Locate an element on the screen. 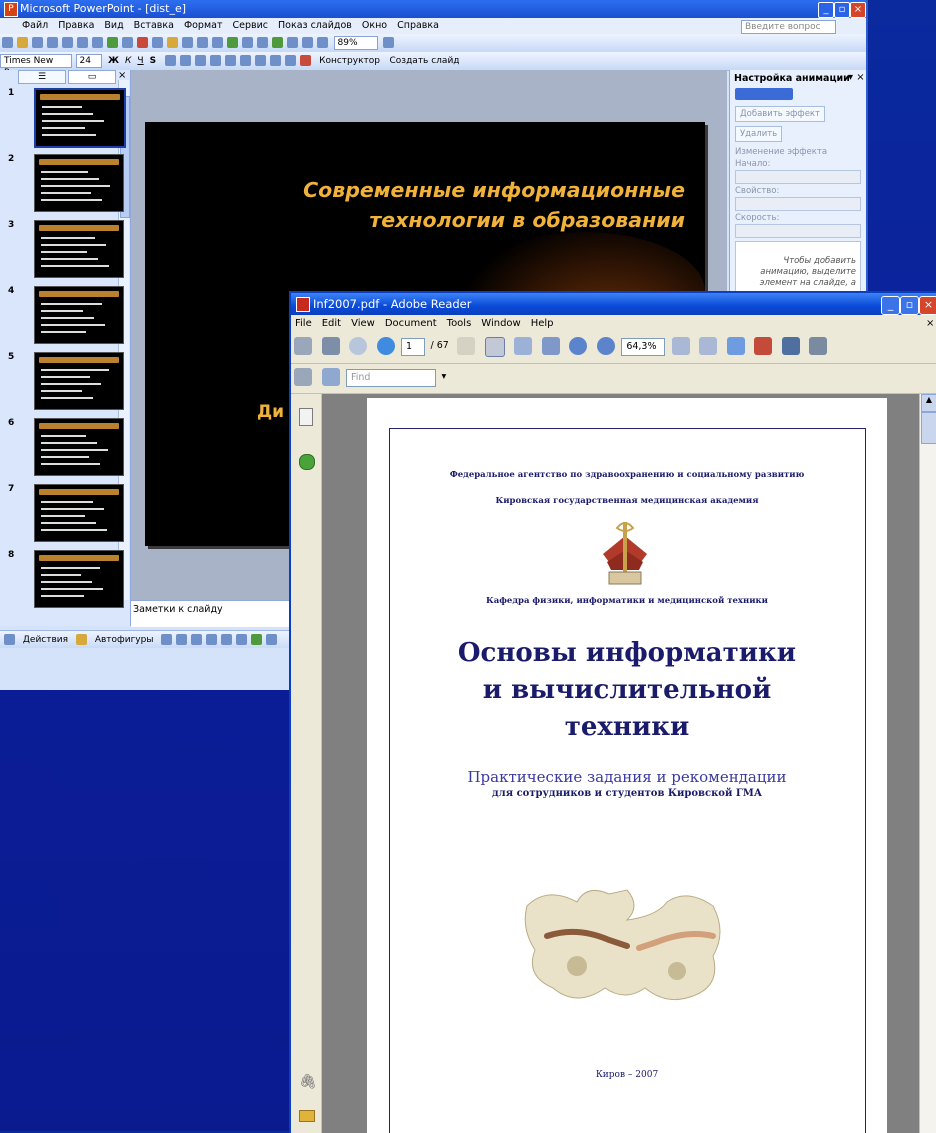  zoom-tool-icon is located at coordinates (550, 346).